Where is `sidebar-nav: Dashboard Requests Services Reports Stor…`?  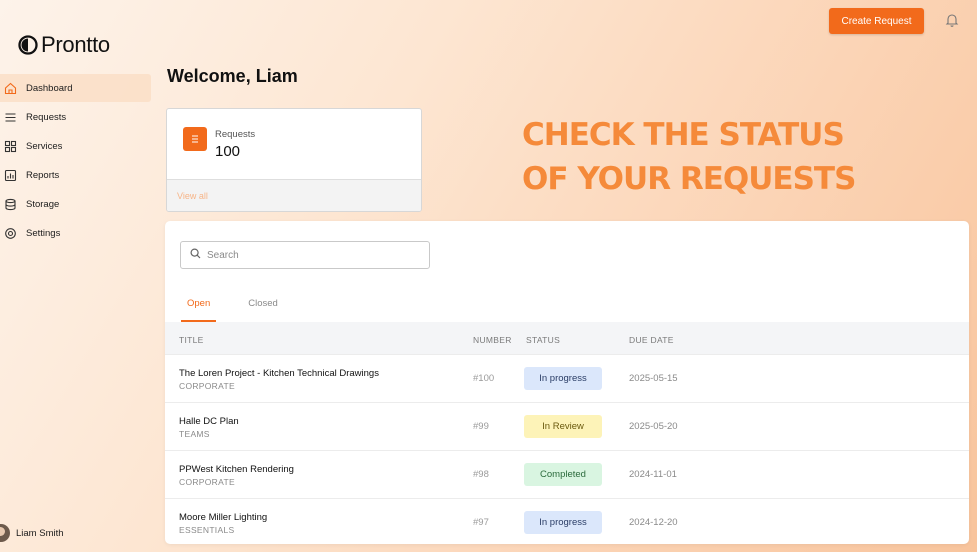 sidebar-nav: Dashboard Requests Services Reports Stor… is located at coordinates (75, 161).